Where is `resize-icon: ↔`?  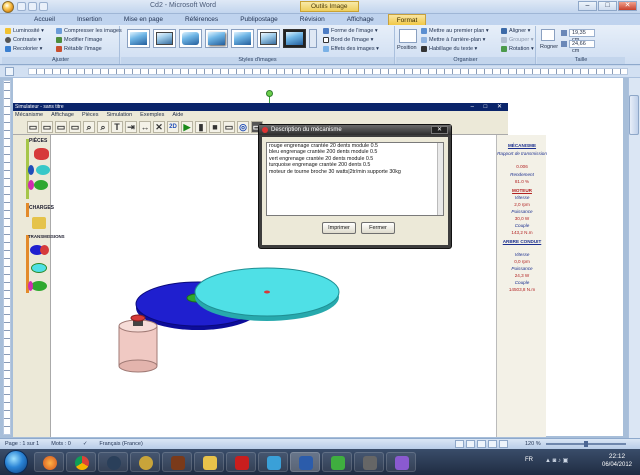 resize-icon: ↔ is located at coordinates (145, 127).